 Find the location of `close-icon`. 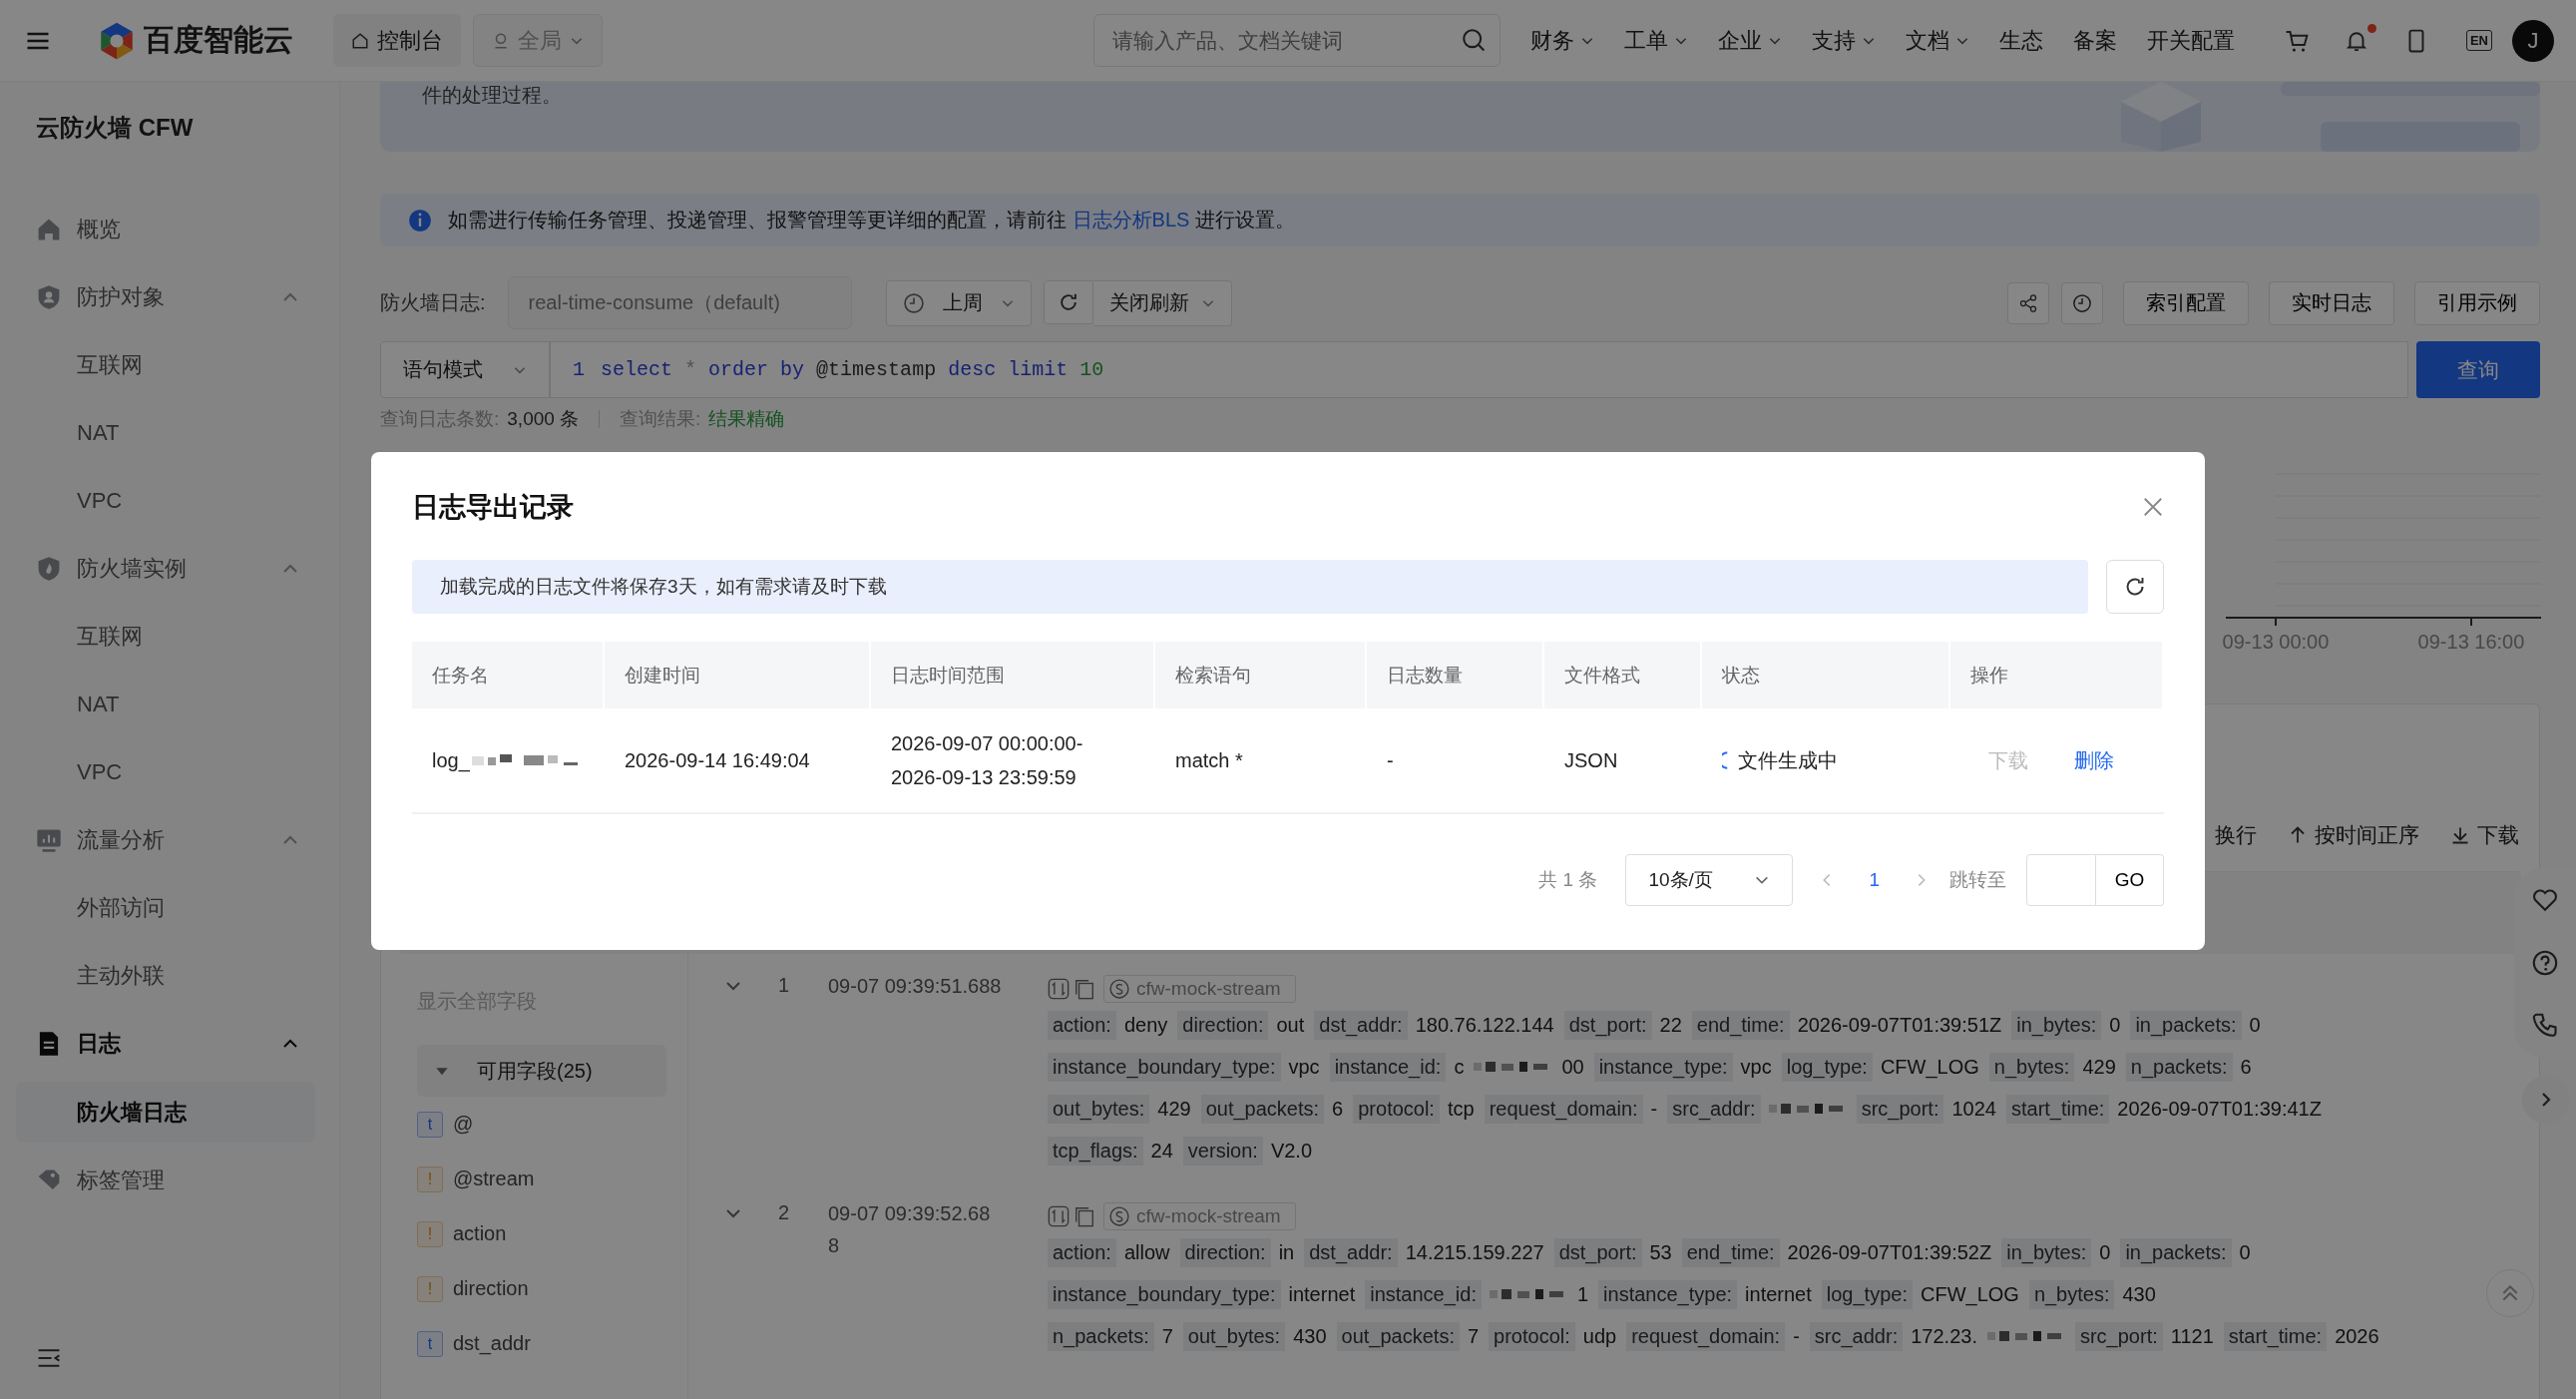

close-icon is located at coordinates (2153, 507).